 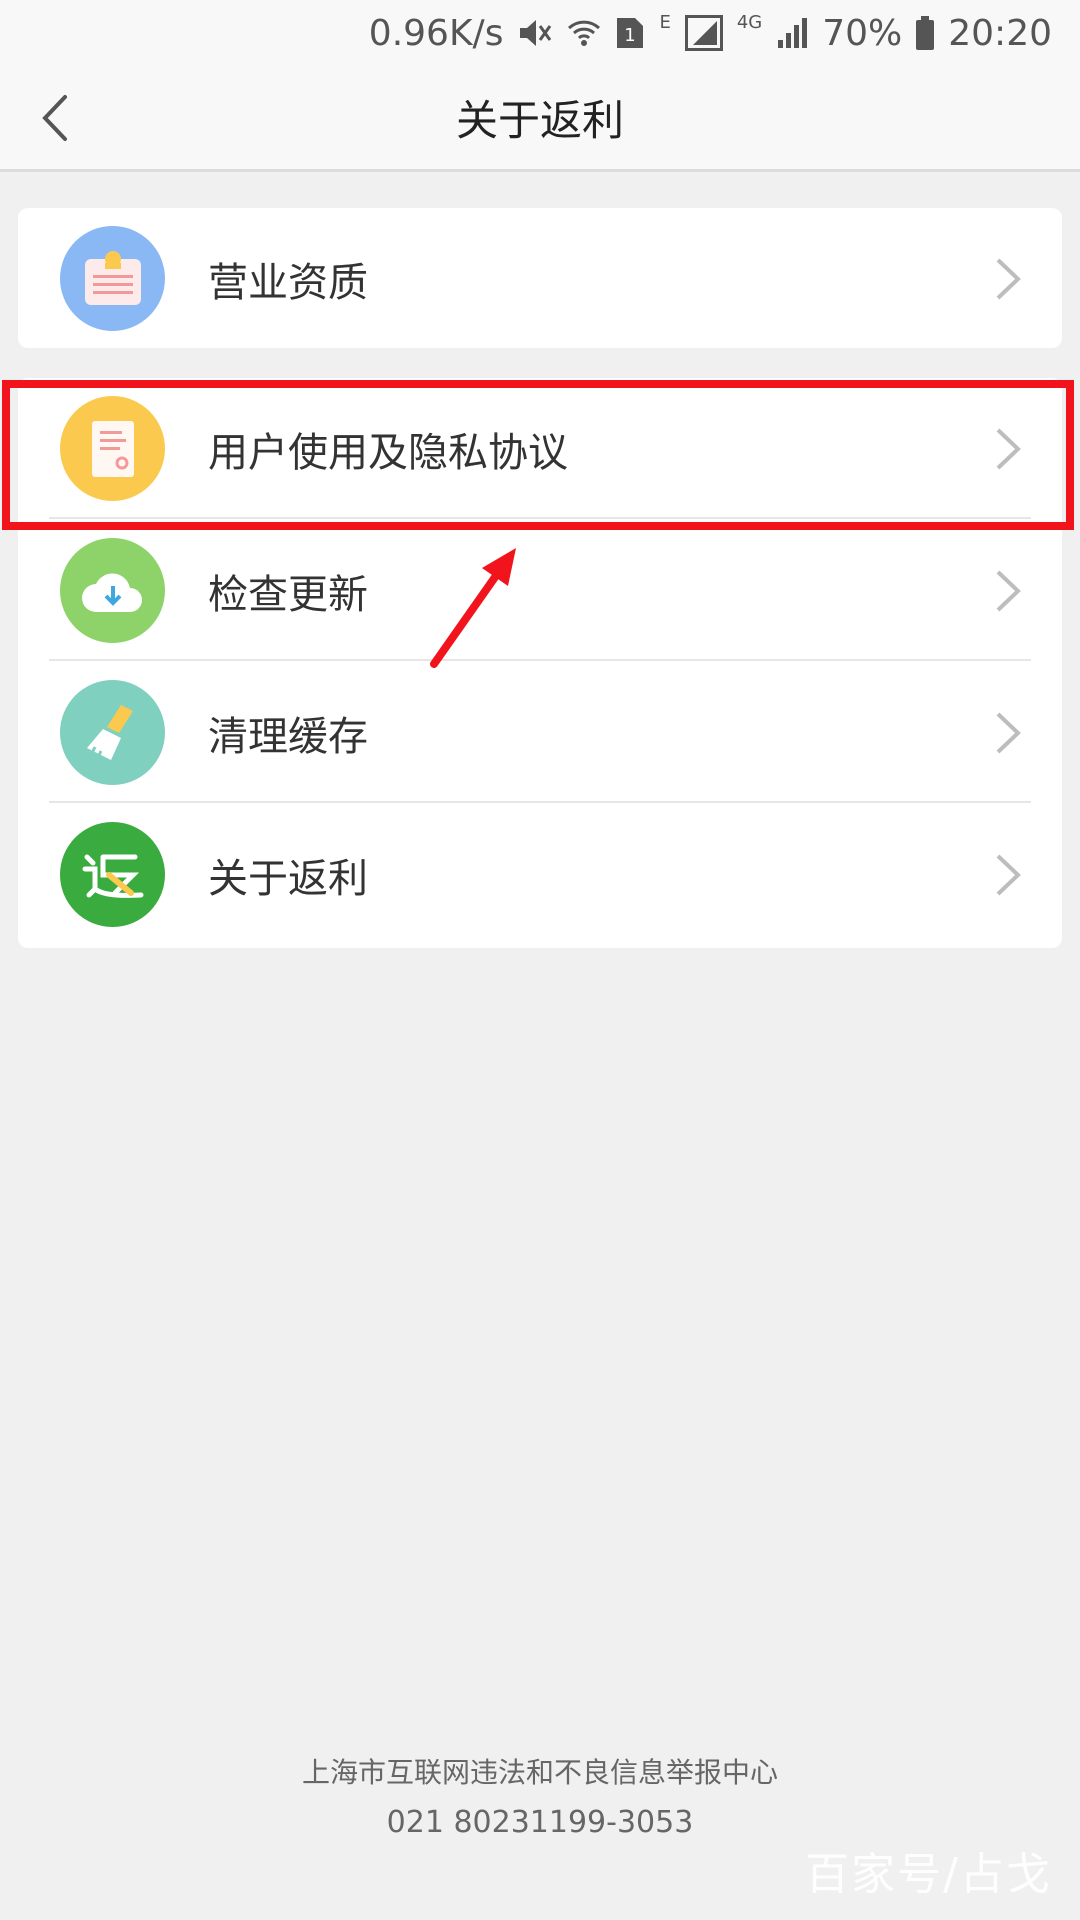 I want to click on clock: 20:20, so click(x=1000, y=33).